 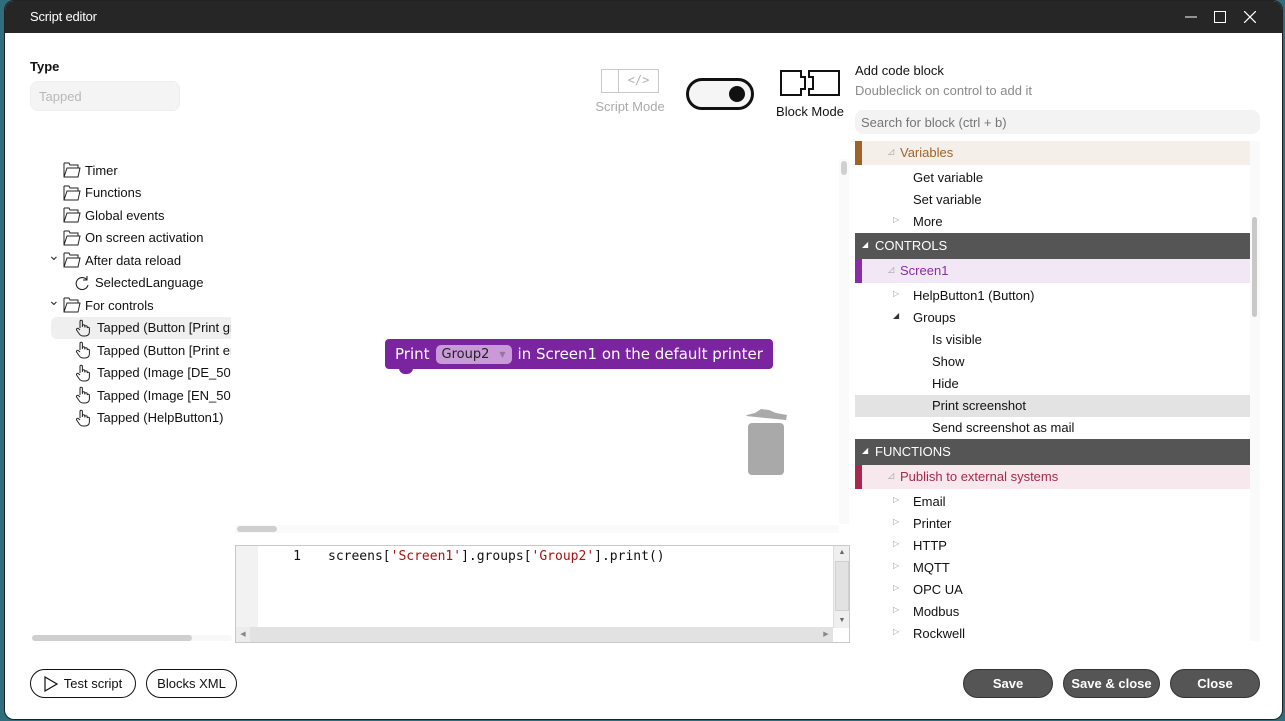 What do you see at coordinates (1255, 391) in the screenshot?
I see `block-list-scrollbar` at bounding box center [1255, 391].